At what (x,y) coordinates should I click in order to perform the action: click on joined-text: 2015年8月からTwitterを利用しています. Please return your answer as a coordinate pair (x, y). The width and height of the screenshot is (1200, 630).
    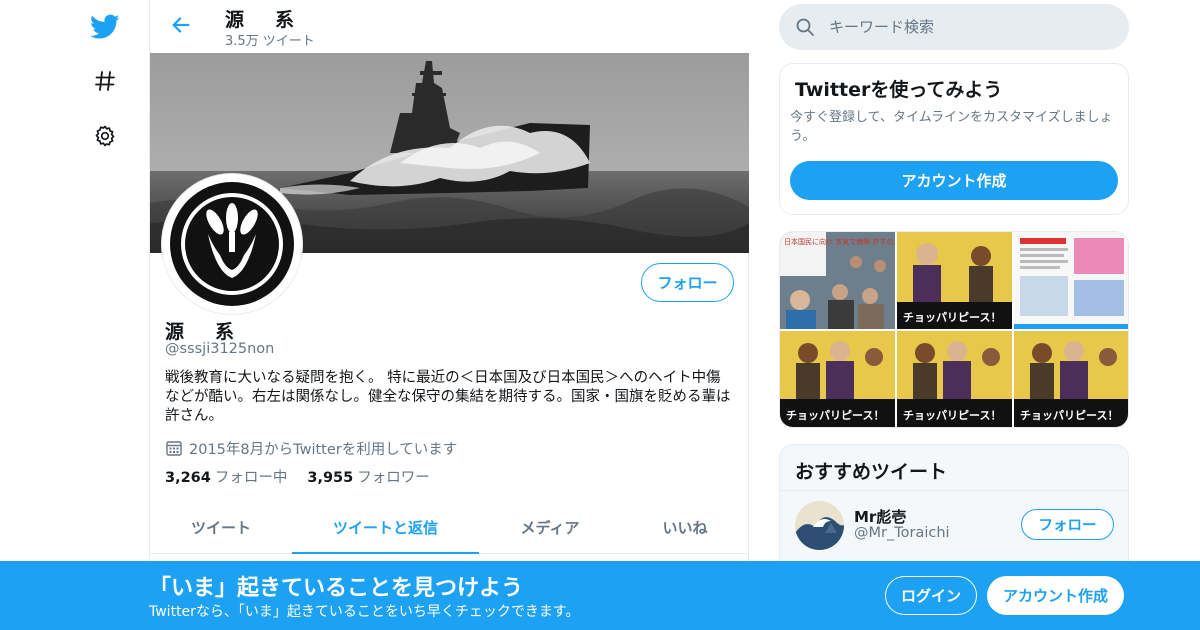
    Looking at the image, I should click on (323, 449).